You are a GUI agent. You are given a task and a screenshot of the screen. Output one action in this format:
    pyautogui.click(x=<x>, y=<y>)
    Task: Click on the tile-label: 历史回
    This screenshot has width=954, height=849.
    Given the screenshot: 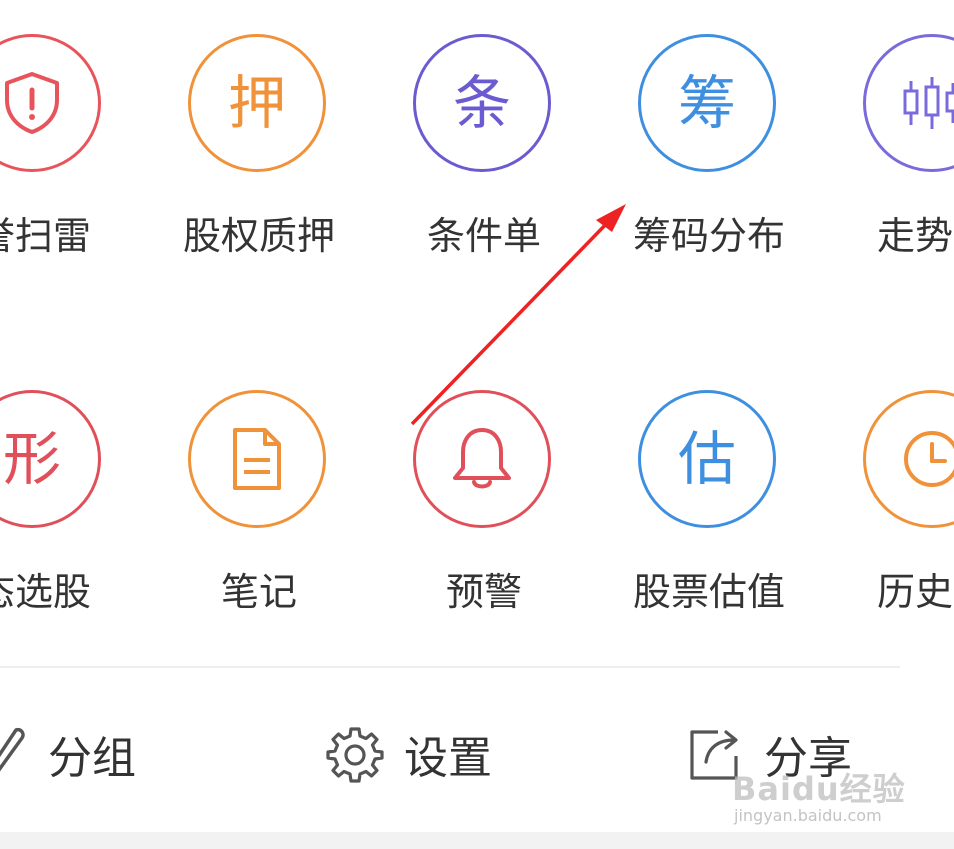 What is the action you would take?
    pyautogui.click(x=915, y=592)
    